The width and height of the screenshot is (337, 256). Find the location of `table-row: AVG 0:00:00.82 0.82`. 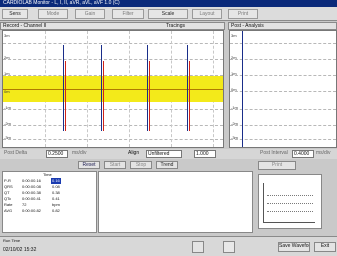

table-row: AVG 0:00:00.82 0.82 is located at coordinates (32, 211).